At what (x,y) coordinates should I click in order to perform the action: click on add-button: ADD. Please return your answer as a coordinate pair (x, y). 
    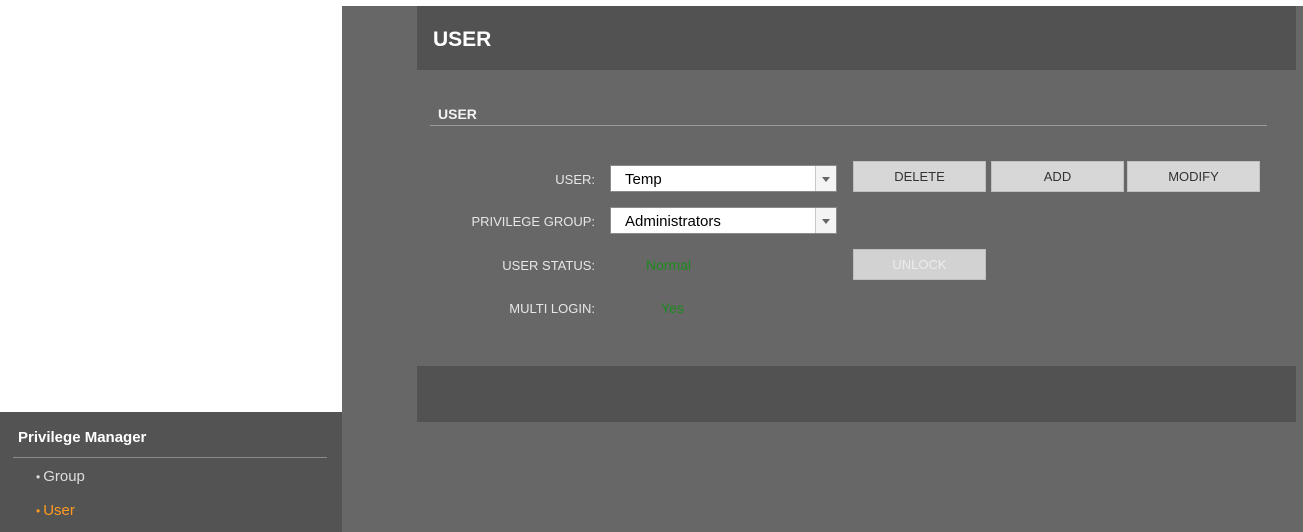
    Looking at the image, I should click on (1057, 176).